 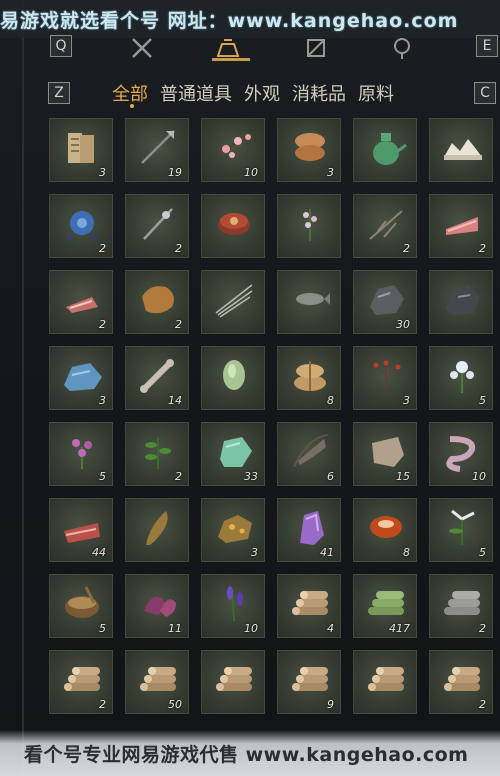 What do you see at coordinates (403, 324) in the screenshot?
I see `item-quantity: 30` at bounding box center [403, 324].